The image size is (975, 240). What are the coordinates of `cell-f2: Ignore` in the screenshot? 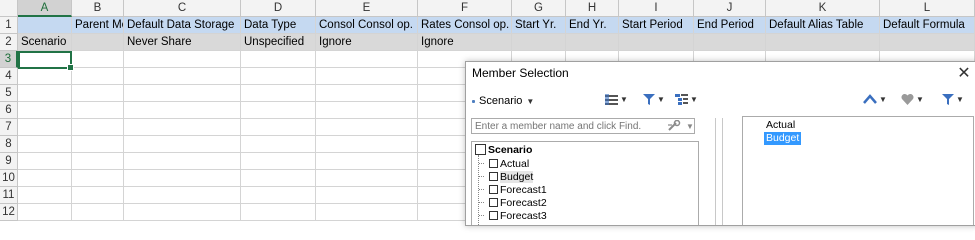 It's located at (465, 42).